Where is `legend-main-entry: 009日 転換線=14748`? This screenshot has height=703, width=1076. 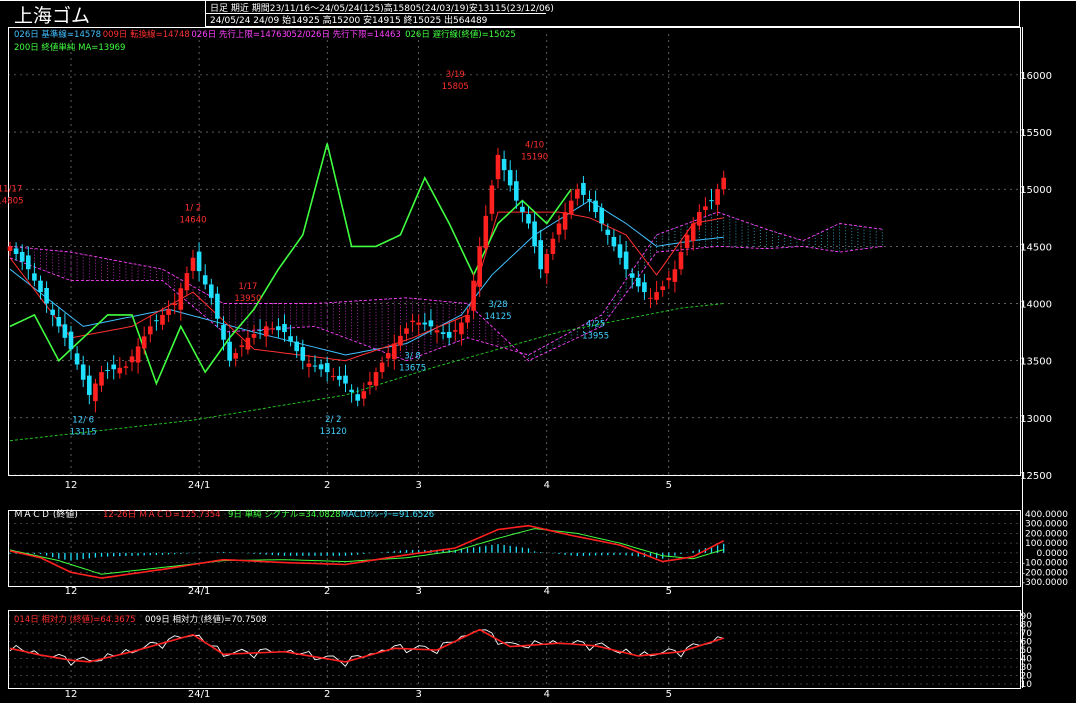
legend-main-entry: 009日 転換線=14748 is located at coordinates (146, 34).